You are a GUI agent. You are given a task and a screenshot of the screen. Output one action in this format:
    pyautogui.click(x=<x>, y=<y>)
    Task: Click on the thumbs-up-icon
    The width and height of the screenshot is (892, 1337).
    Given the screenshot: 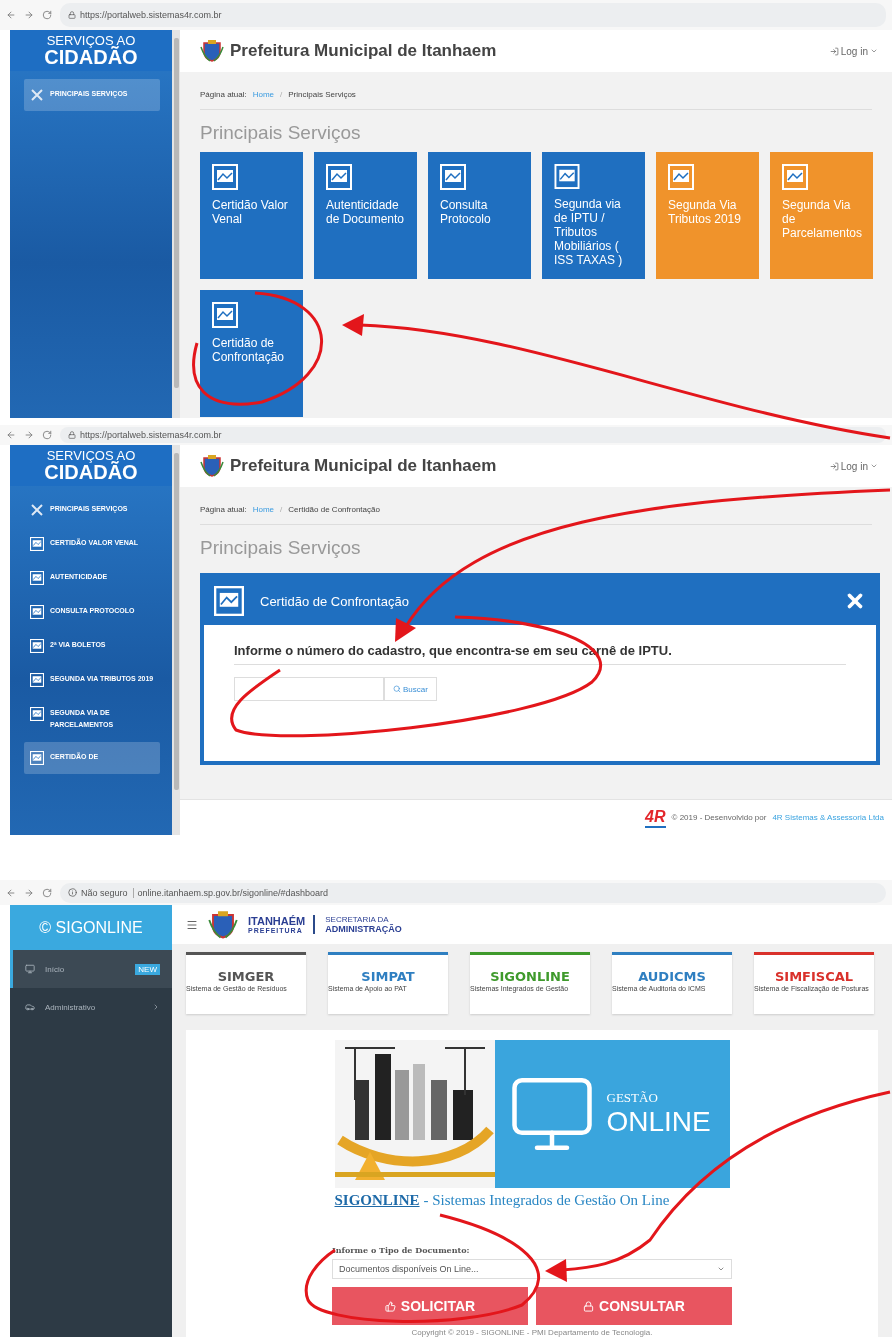 What is the action you would take?
    pyautogui.click(x=390, y=1306)
    